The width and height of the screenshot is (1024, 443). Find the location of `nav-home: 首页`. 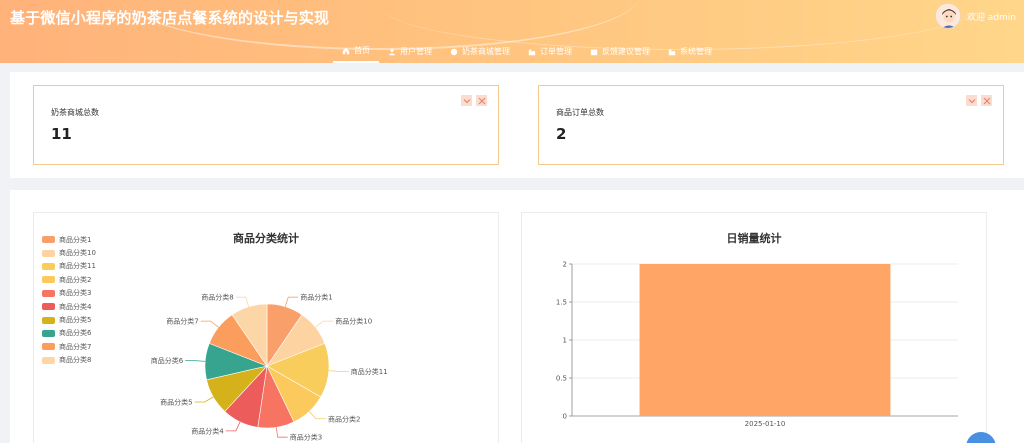

nav-home: 首页 is located at coordinates (356, 51).